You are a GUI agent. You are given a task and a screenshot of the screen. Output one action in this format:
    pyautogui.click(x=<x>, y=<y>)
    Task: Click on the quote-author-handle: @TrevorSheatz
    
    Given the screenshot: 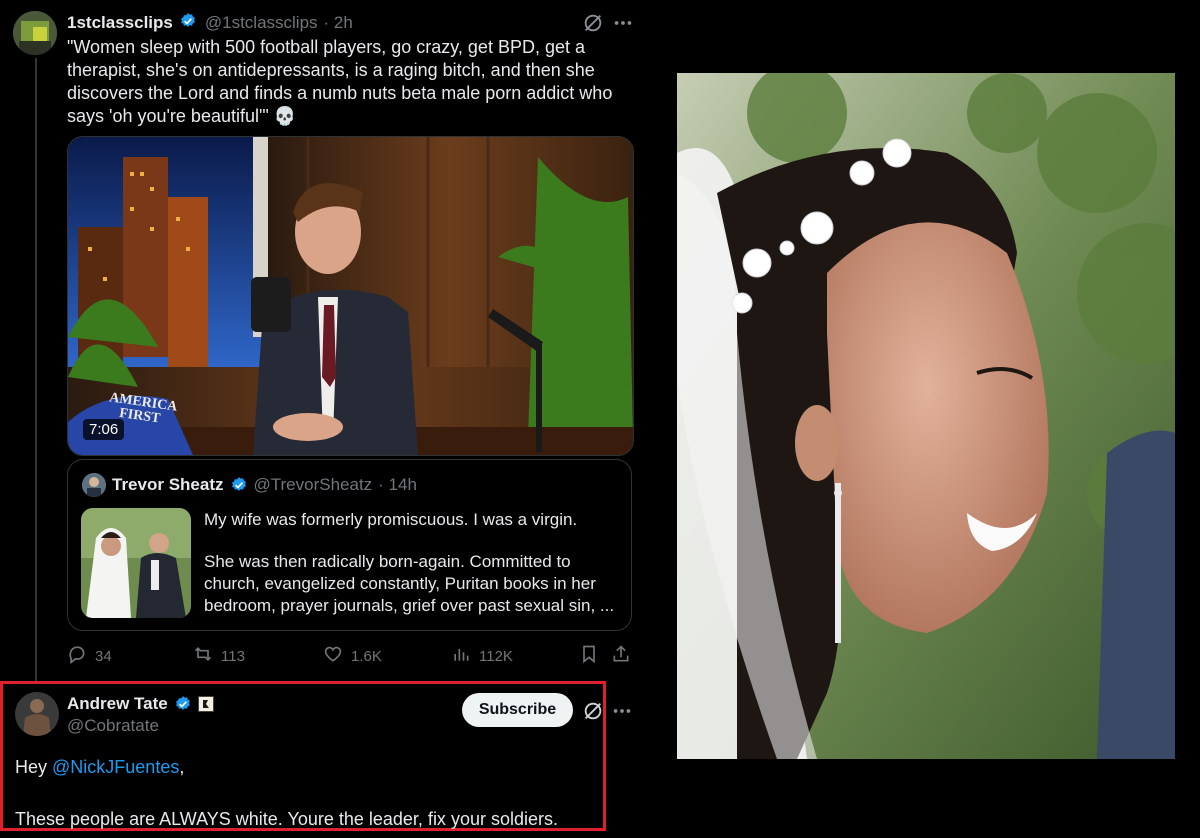 What is the action you would take?
    pyautogui.click(x=313, y=485)
    